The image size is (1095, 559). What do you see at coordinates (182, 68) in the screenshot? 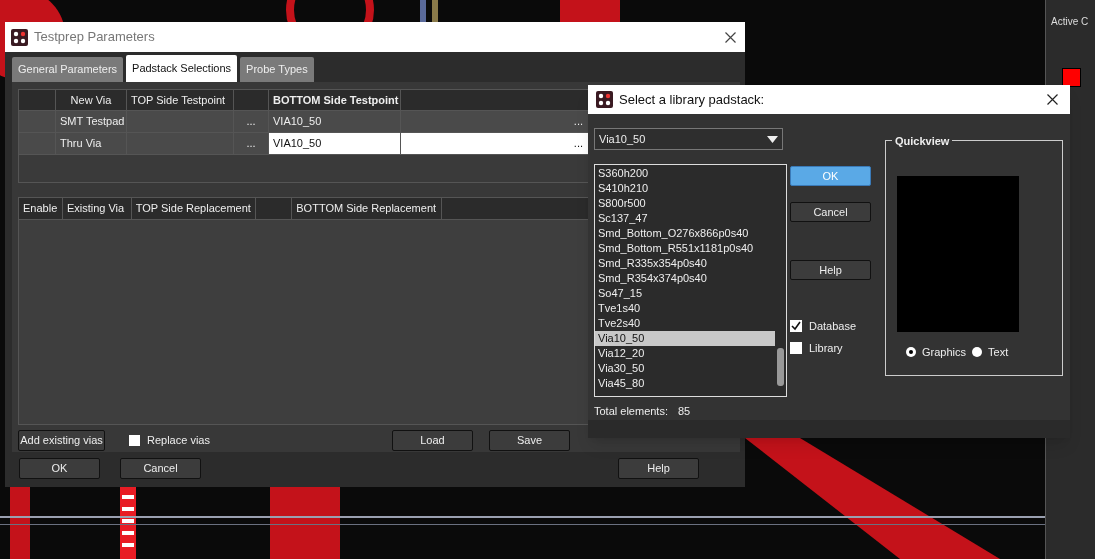
I see `tab: Padstack Selections` at bounding box center [182, 68].